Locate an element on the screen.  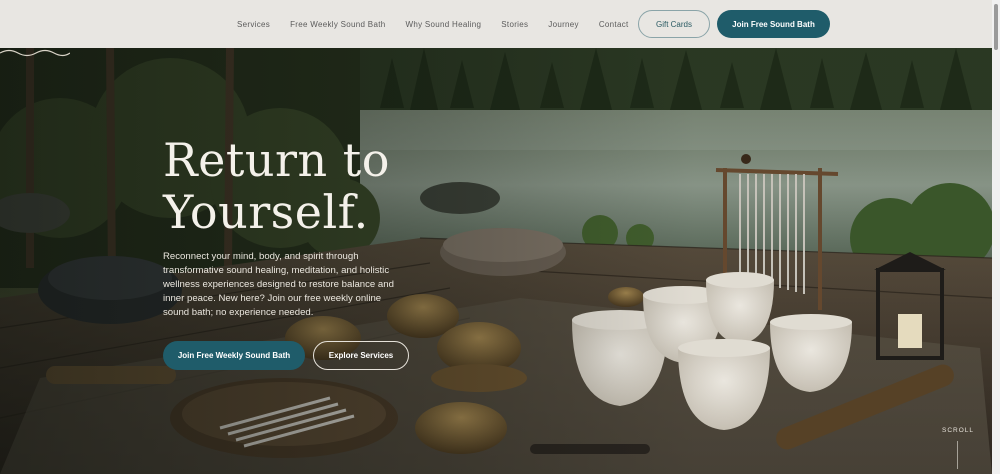
nav-item-services: Services is located at coordinates (253, 24).